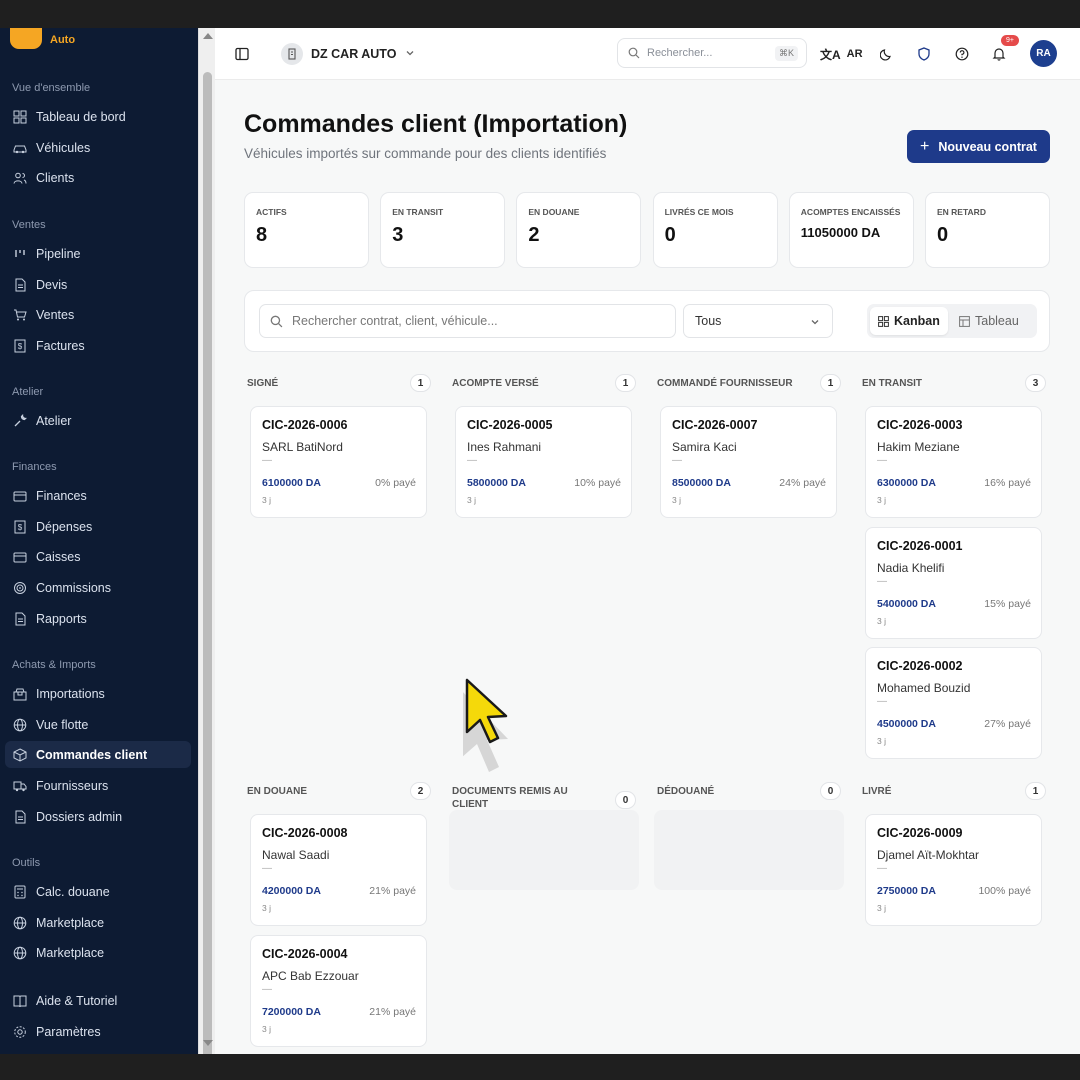  Describe the element at coordinates (296, 855) in the screenshot. I see `client-name: Nawal Saadi` at that location.